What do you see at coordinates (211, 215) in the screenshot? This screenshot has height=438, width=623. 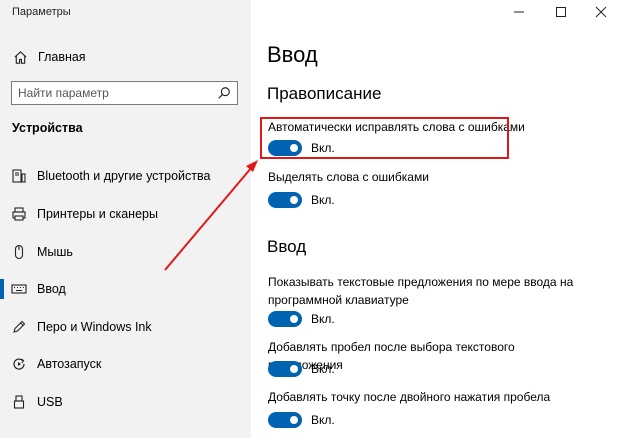 I see `annotation-arrow` at bounding box center [211, 215].